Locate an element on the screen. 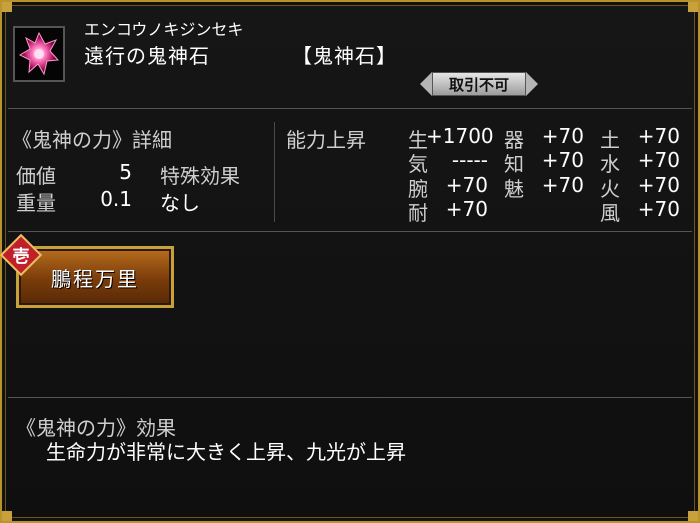  skill-rank-badge: 壱 is located at coordinates (21, 255).